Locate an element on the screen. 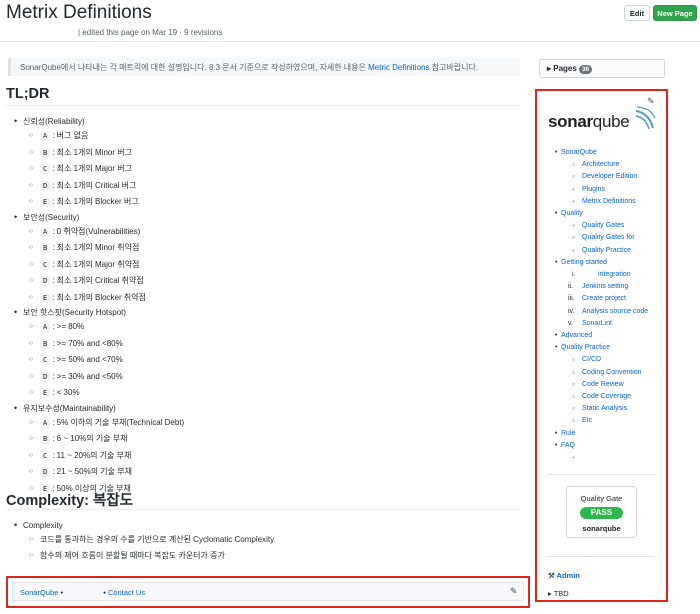 The height and width of the screenshot is (614, 700). quality-gate-logo: sonarqube is located at coordinates (601, 528).